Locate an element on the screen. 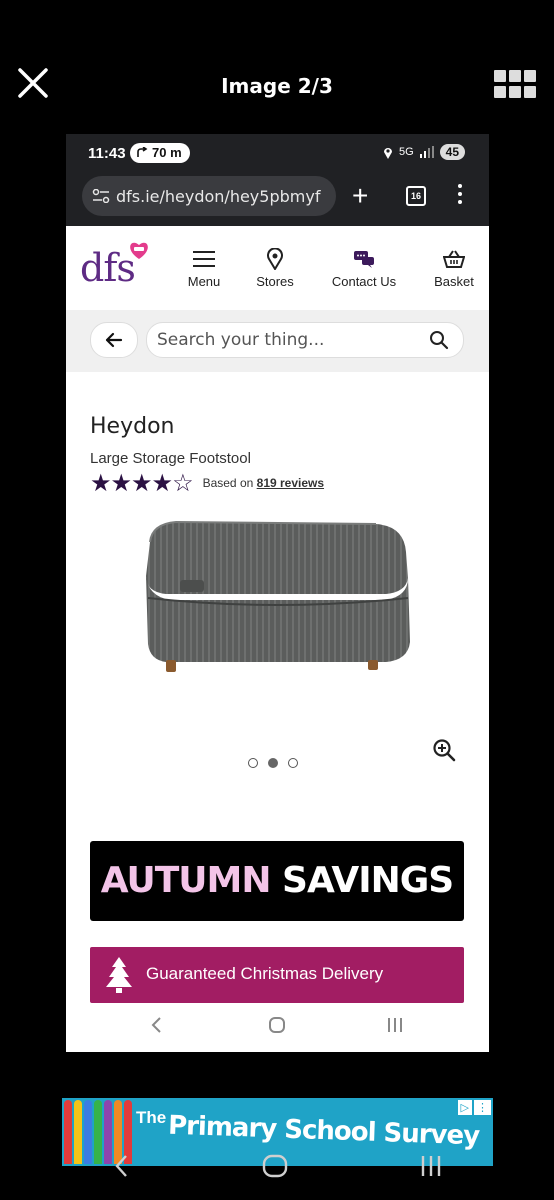 This screenshot has height=1200, width=554. basket-icon is located at coordinates (454, 259).